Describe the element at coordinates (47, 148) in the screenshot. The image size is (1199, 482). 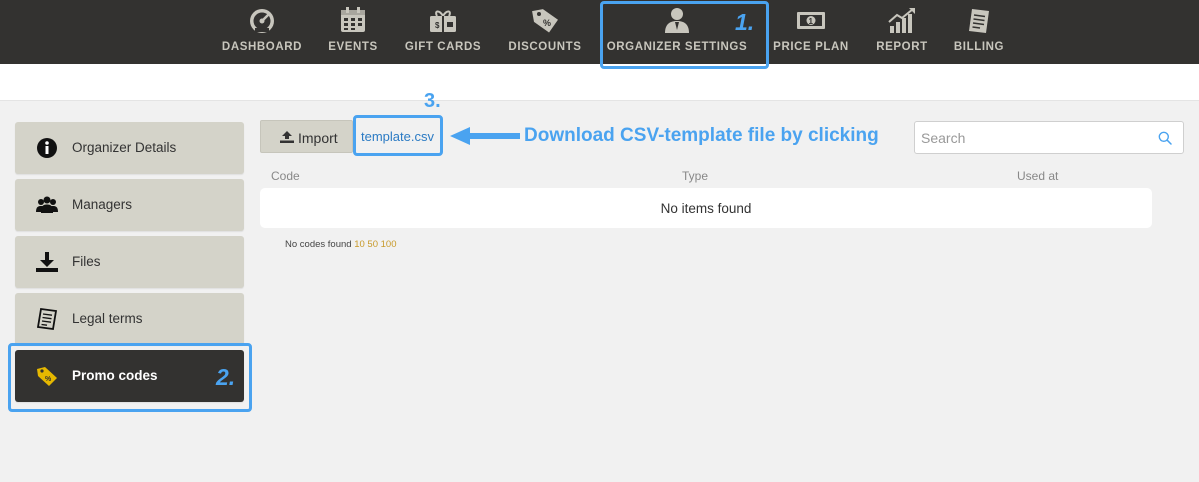
I see `info-icon` at that location.